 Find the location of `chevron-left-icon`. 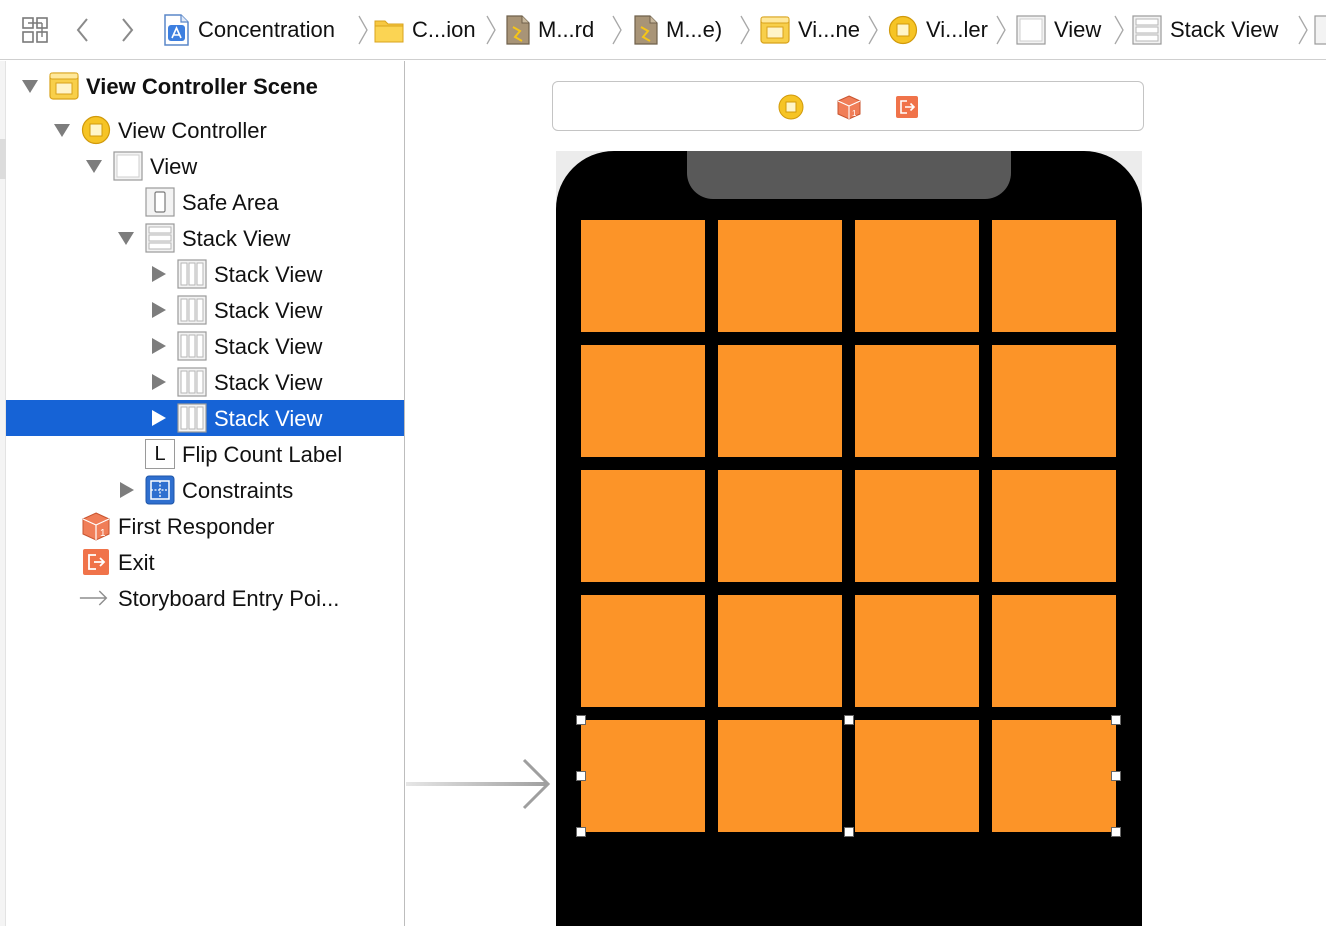

chevron-left-icon is located at coordinates (82, 30).